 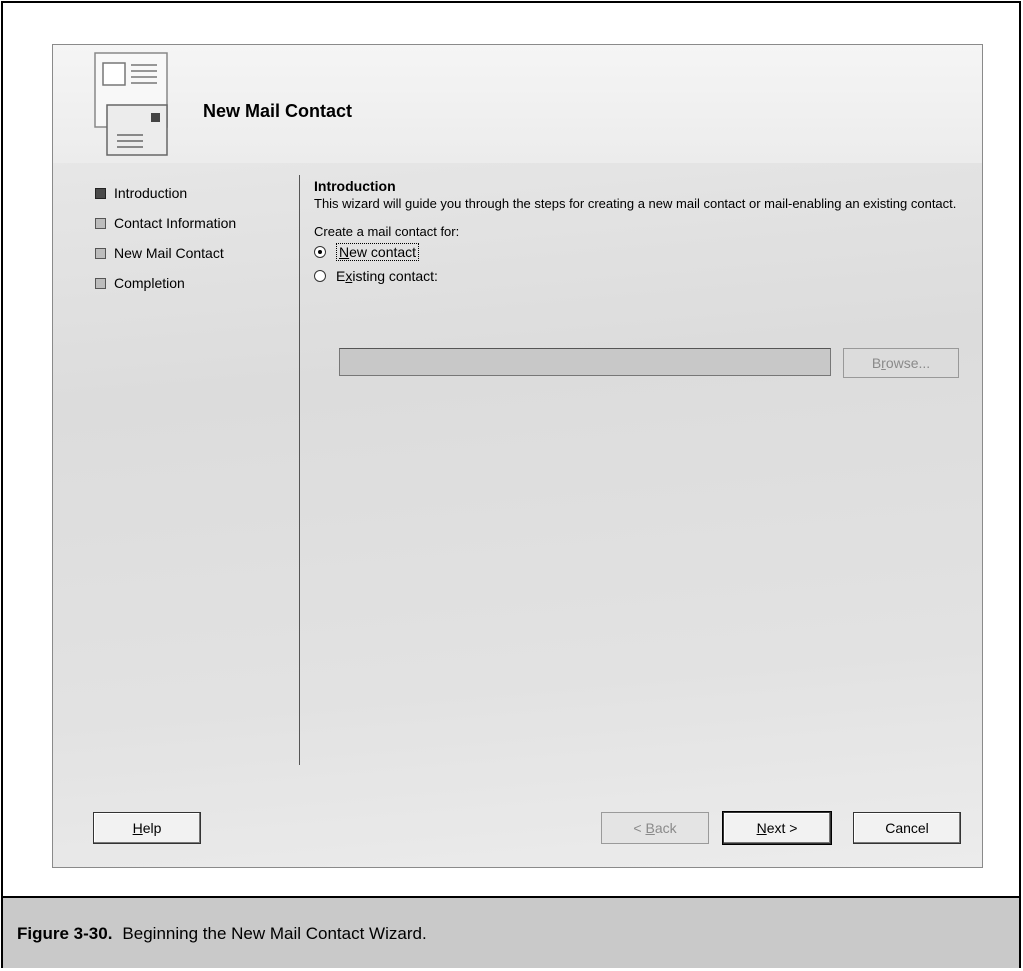 What do you see at coordinates (355, 186) in the screenshot?
I see `section-title: Introduction` at bounding box center [355, 186].